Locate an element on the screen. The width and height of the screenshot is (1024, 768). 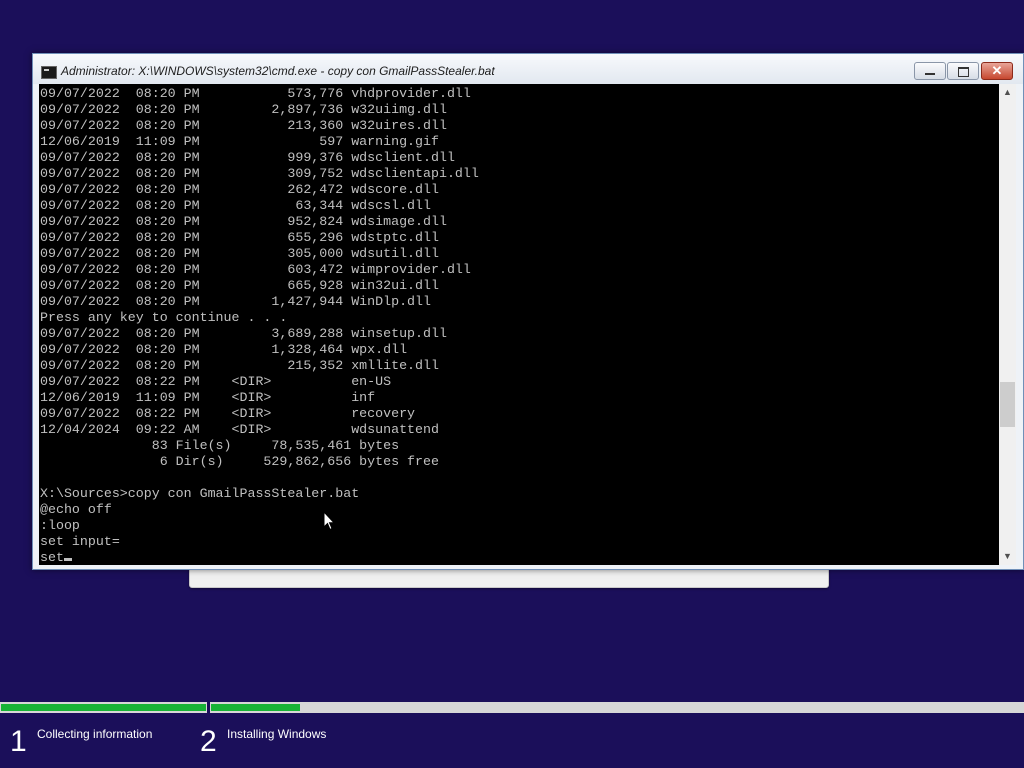
step-number: 2 is located at coordinates (208, 741).